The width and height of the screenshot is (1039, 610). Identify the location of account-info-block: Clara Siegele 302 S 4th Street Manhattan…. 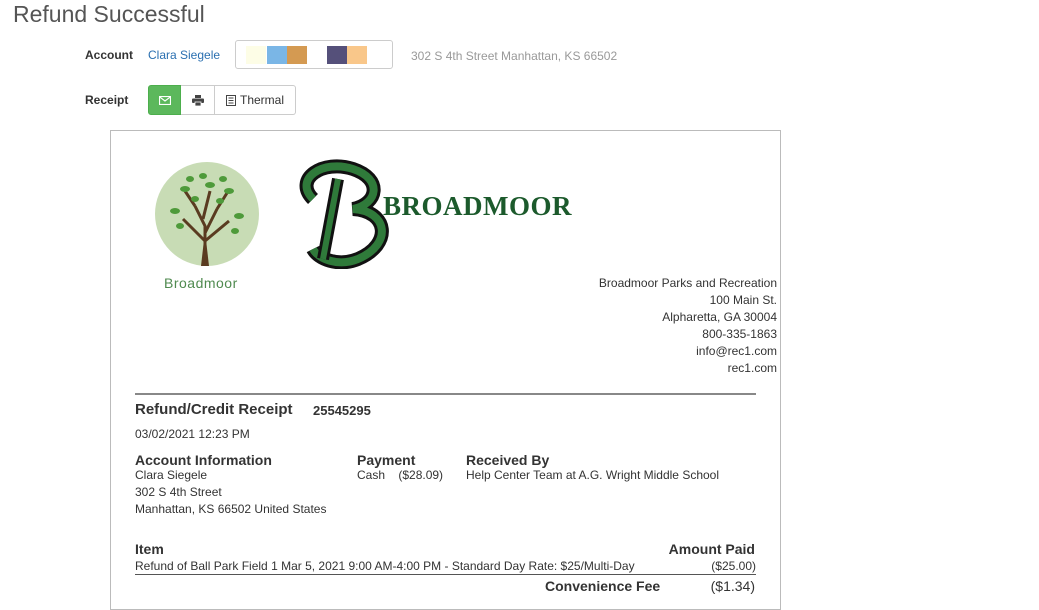
(230, 492).